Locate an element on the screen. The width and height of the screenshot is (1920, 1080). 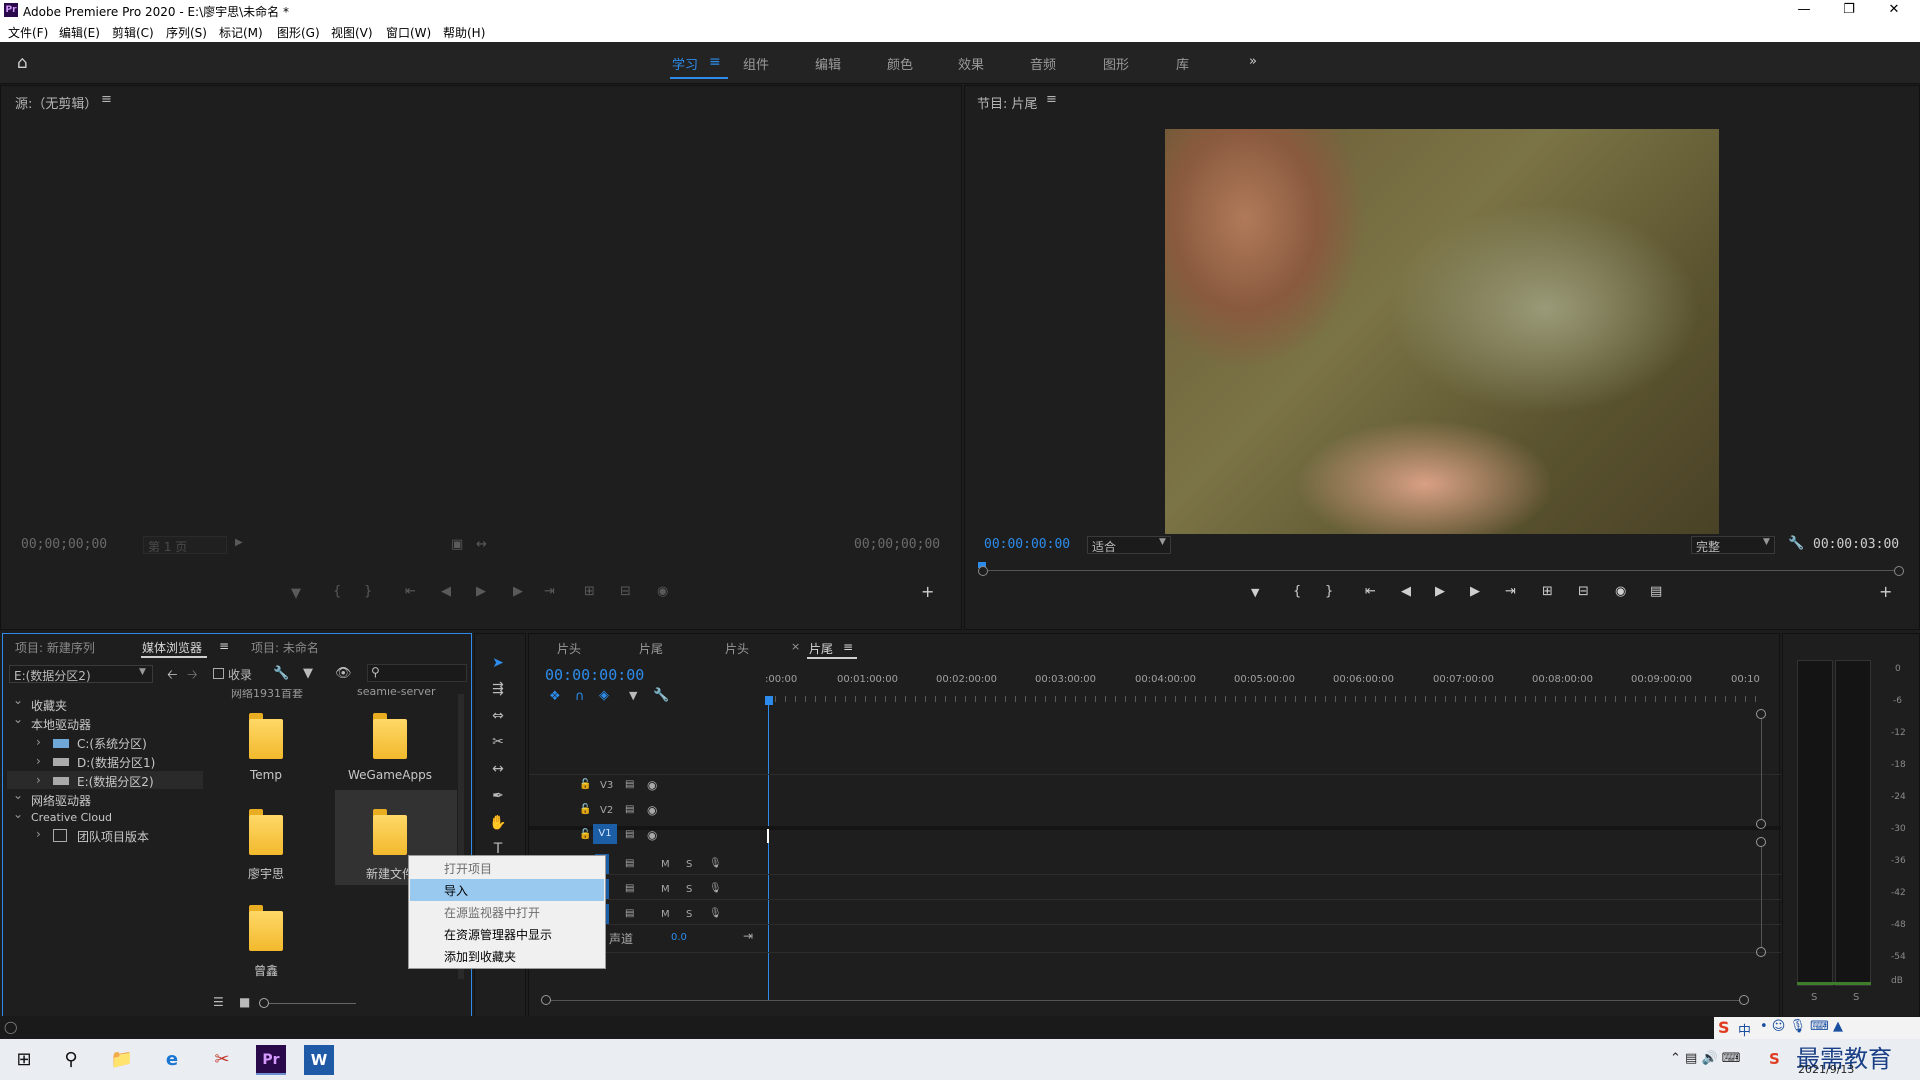
word-taskbar-icon: W is located at coordinates (319, 1060).